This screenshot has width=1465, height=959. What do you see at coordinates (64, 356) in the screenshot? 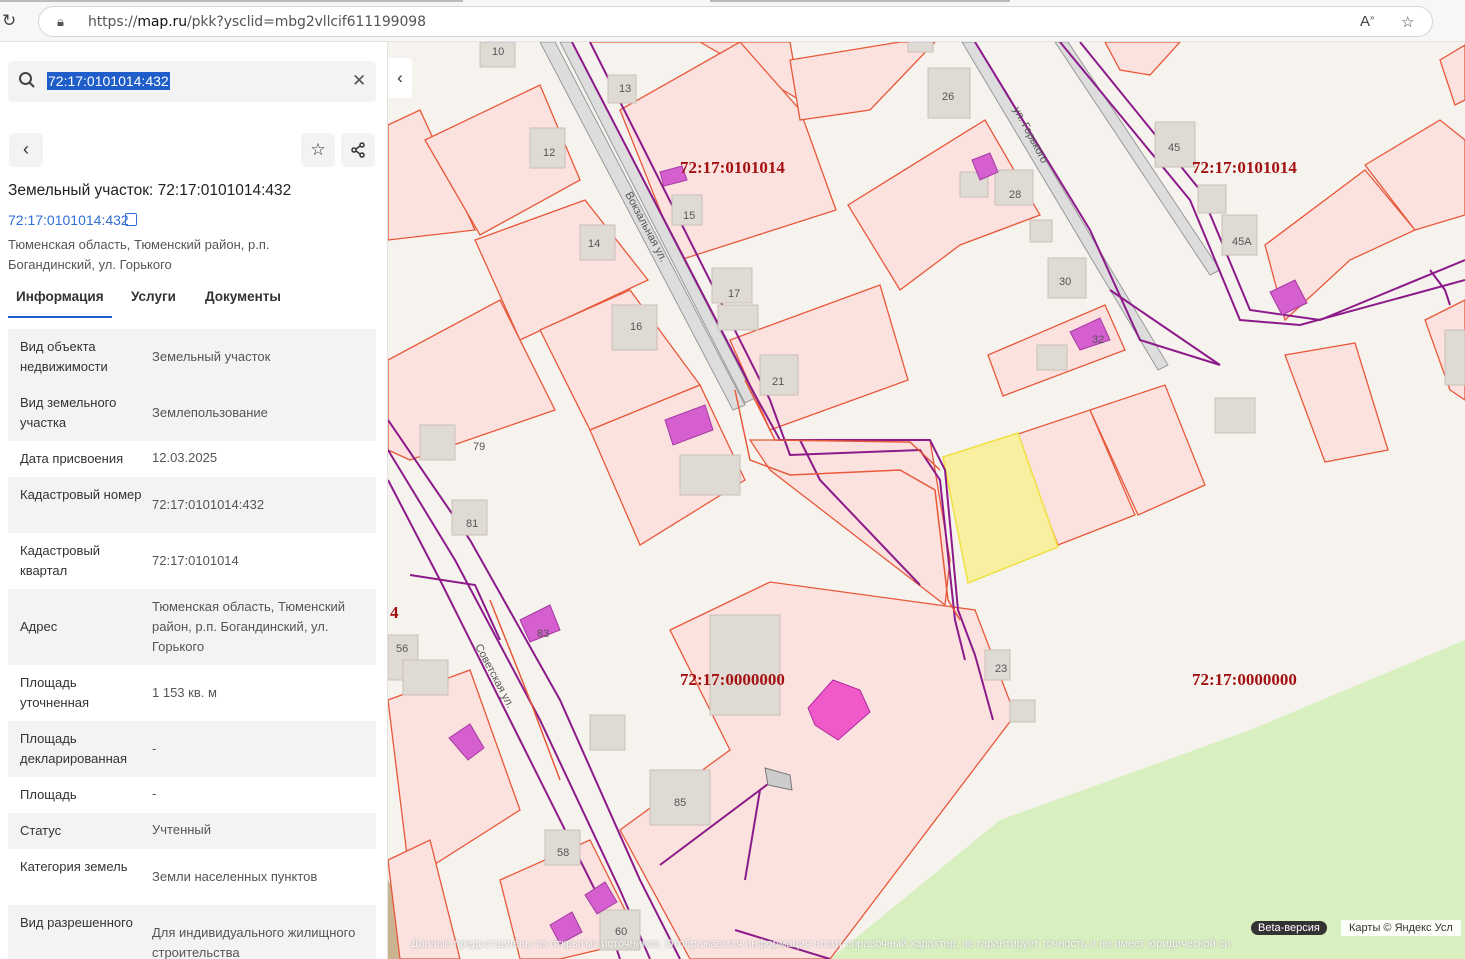
I see `property-label: Вид объекта недвижимости` at bounding box center [64, 356].